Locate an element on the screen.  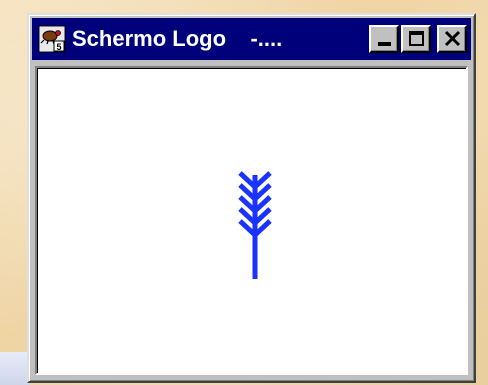
logo-turtle-icon: 5 is located at coordinates (52, 39).